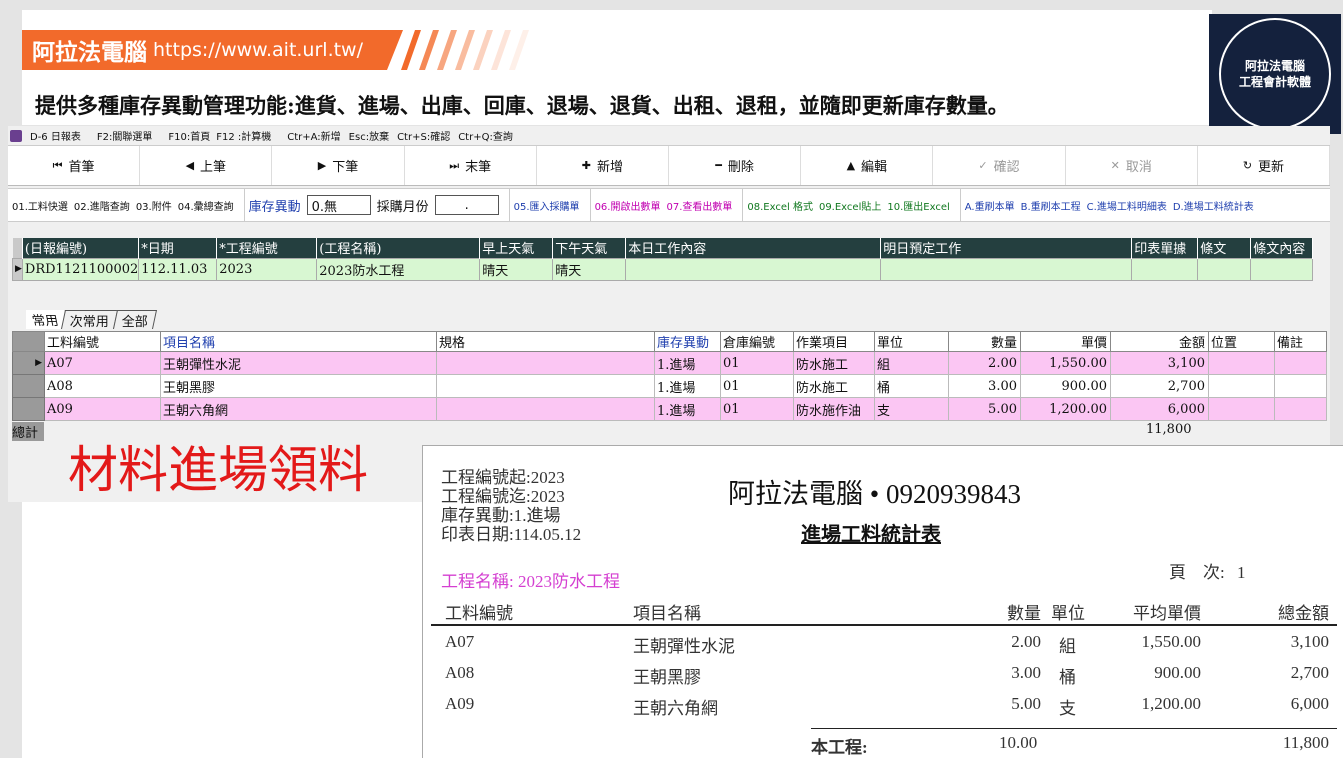  What do you see at coordinates (298, 386) in the screenshot?
I see `cell: 王朝黑膠` at bounding box center [298, 386].